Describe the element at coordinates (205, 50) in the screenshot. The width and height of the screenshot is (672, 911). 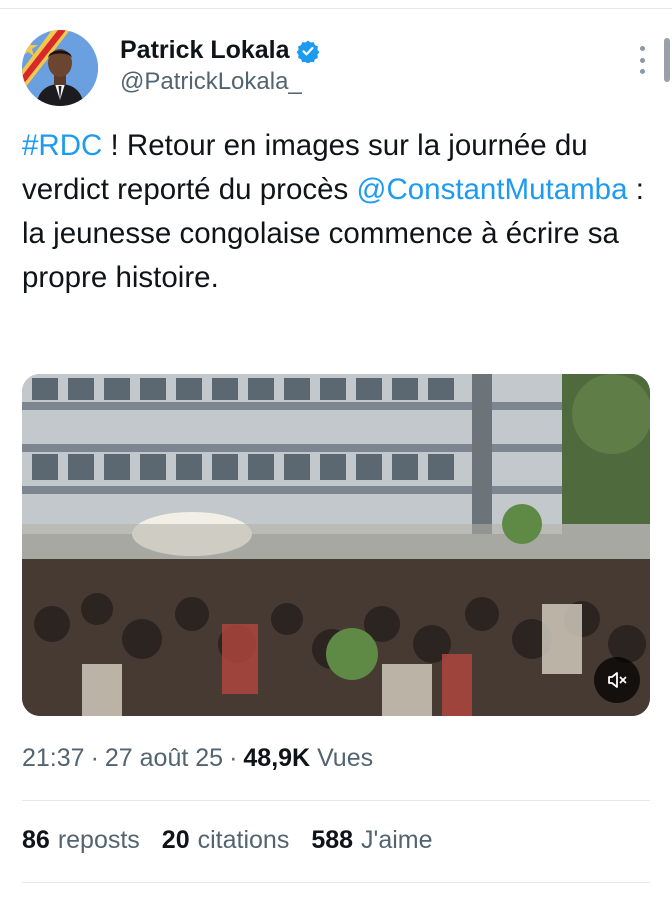
I see `display-name: Patrick Lokala` at that location.